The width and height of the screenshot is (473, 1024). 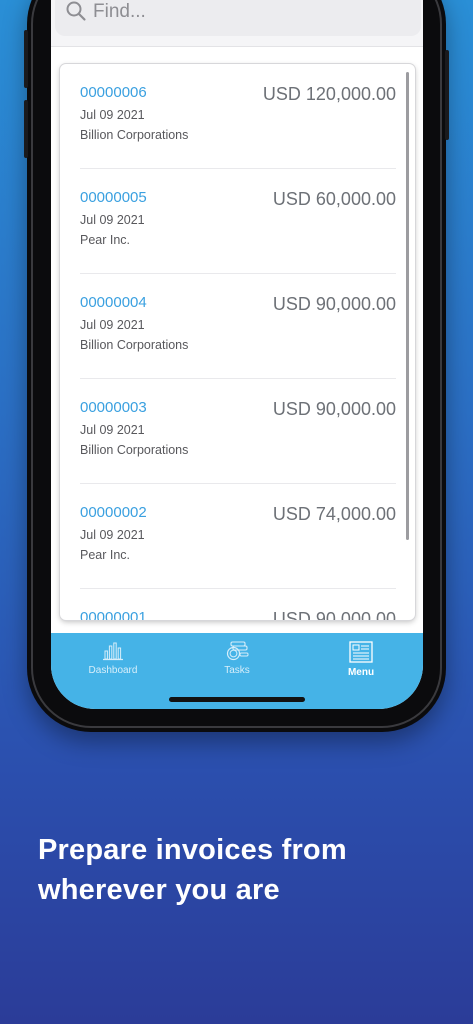 What do you see at coordinates (113, 670) in the screenshot?
I see `tab-label: Dashboard` at bounding box center [113, 670].